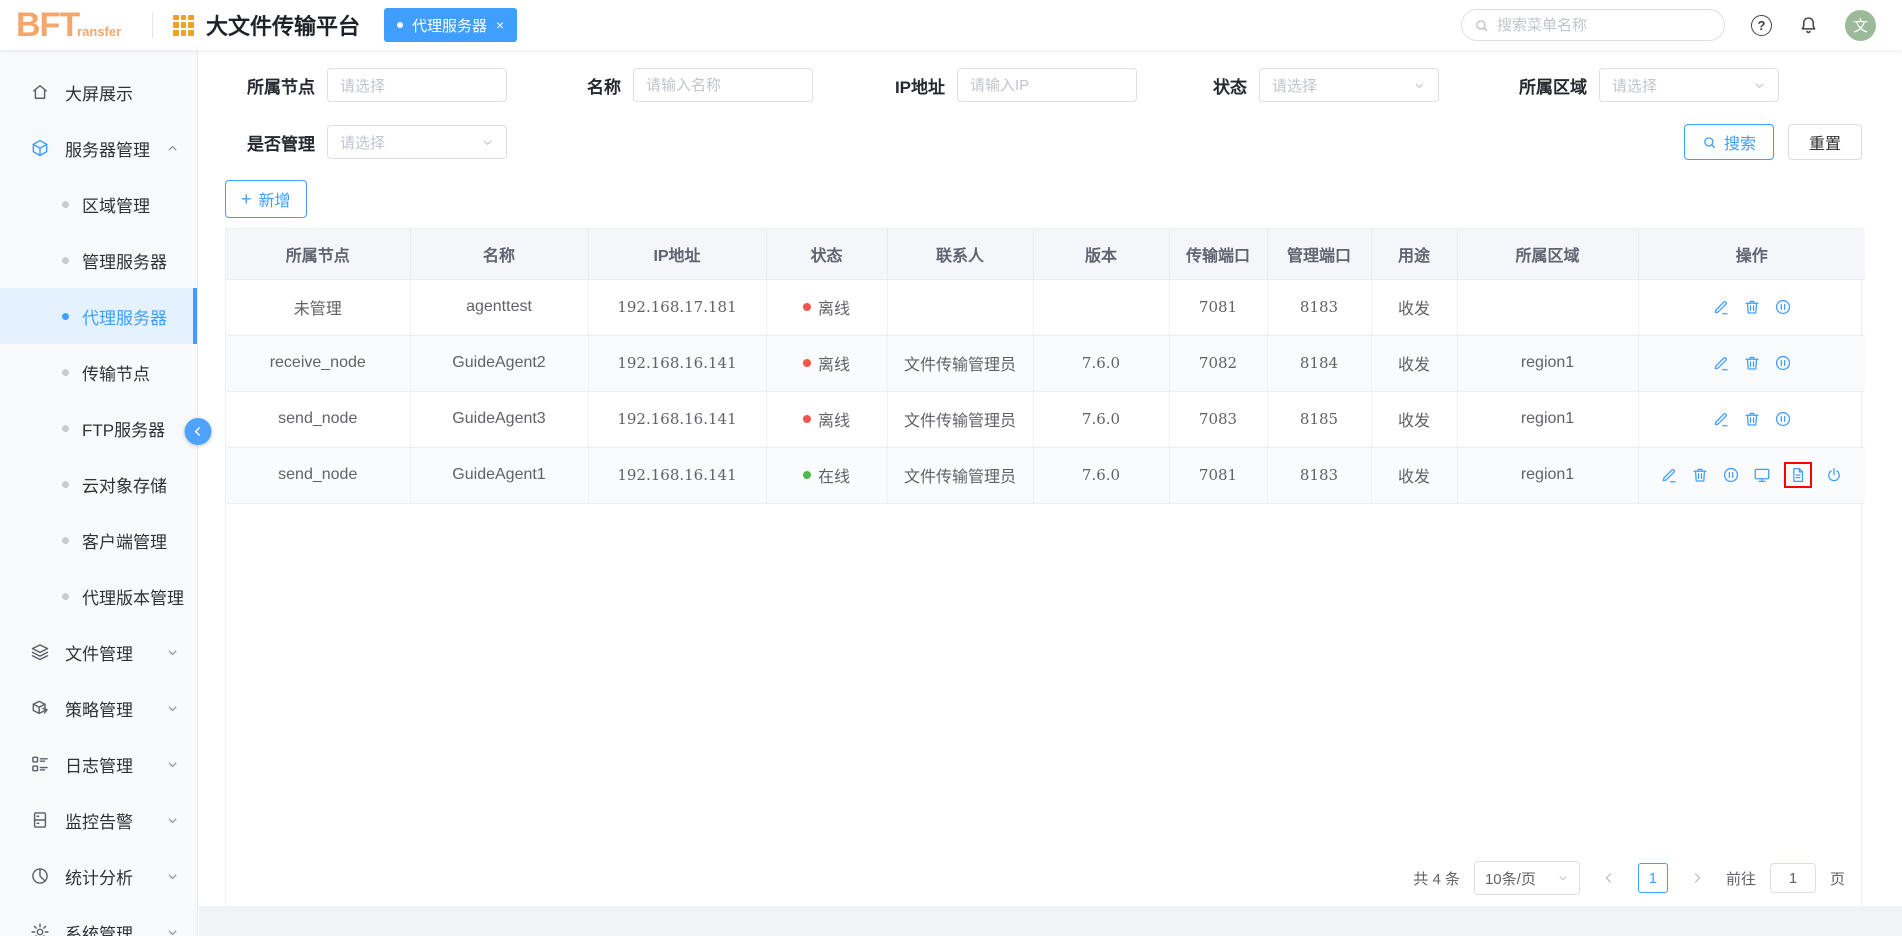 The height and width of the screenshot is (936, 1902). I want to click on add-button-label: 新增, so click(274, 201).